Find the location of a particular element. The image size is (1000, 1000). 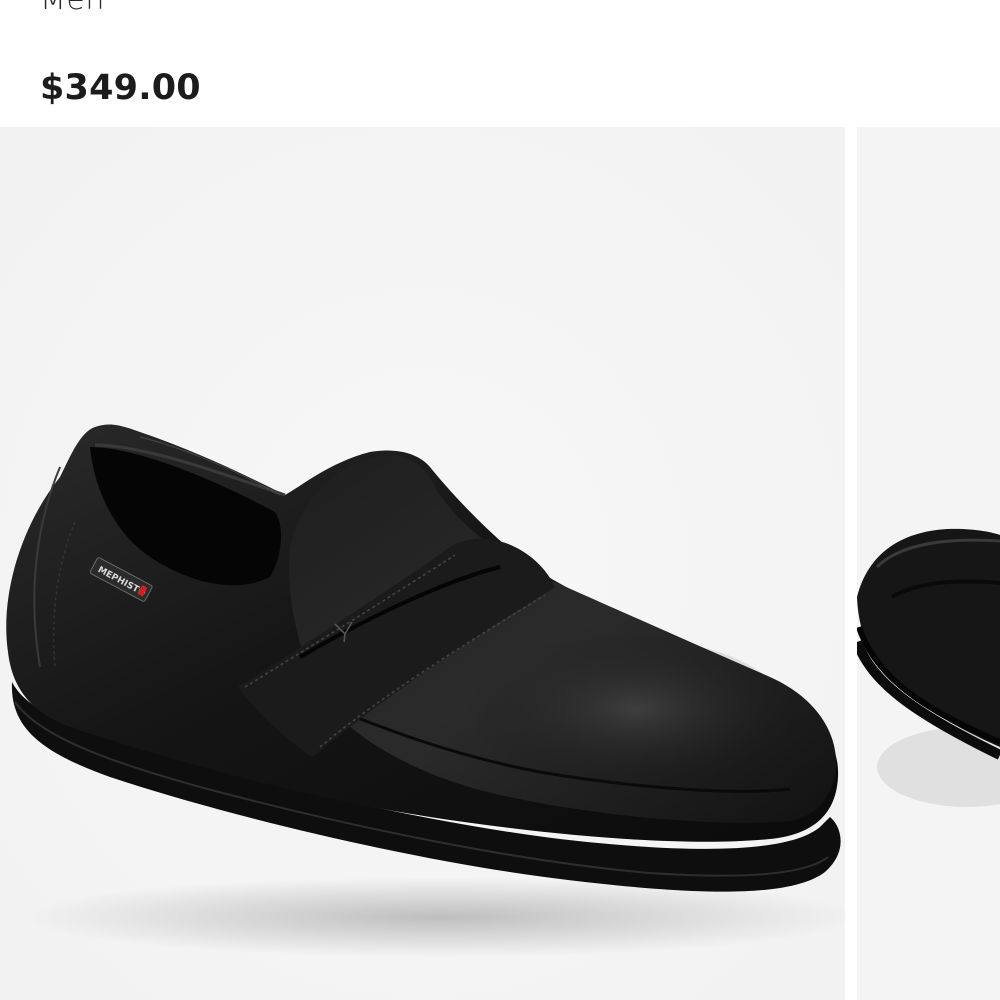

loafer-alternate-image is located at coordinates (928, 563).